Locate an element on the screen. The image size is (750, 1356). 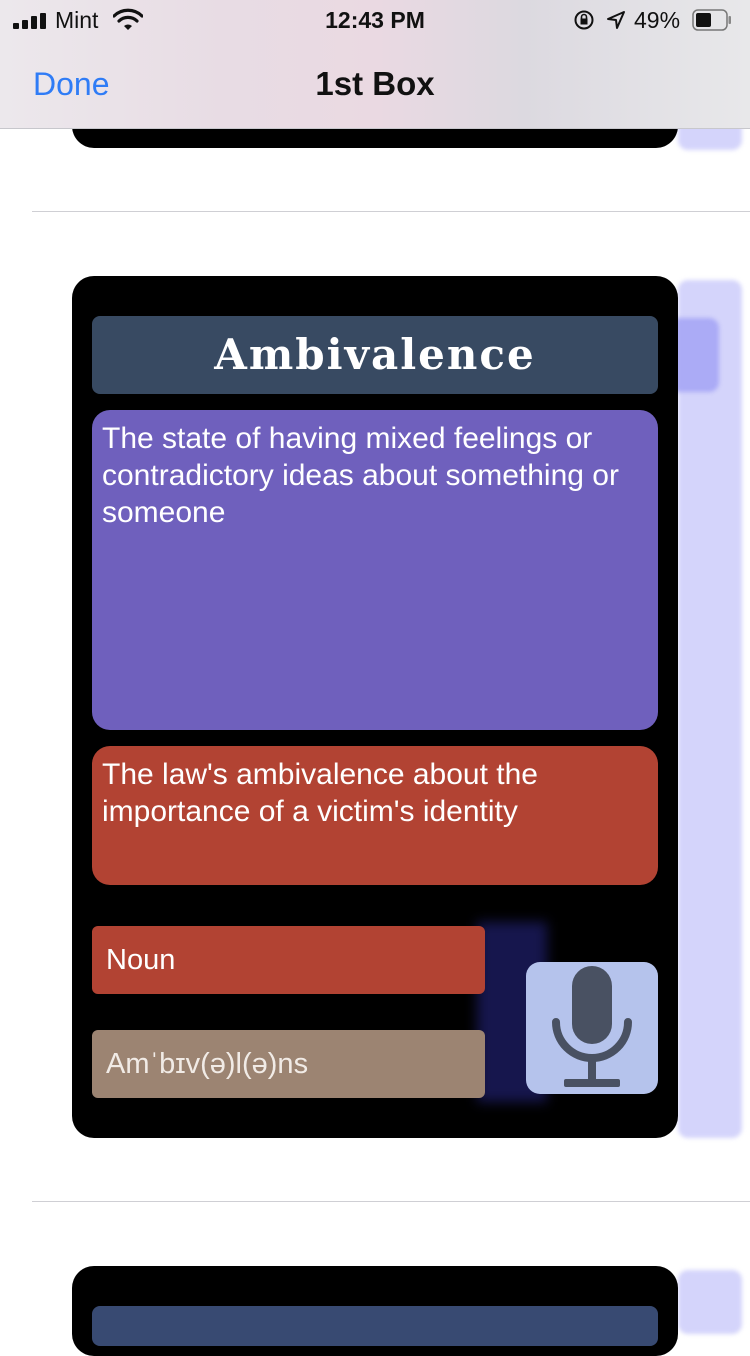
microphone-button is located at coordinates (592, 1028).